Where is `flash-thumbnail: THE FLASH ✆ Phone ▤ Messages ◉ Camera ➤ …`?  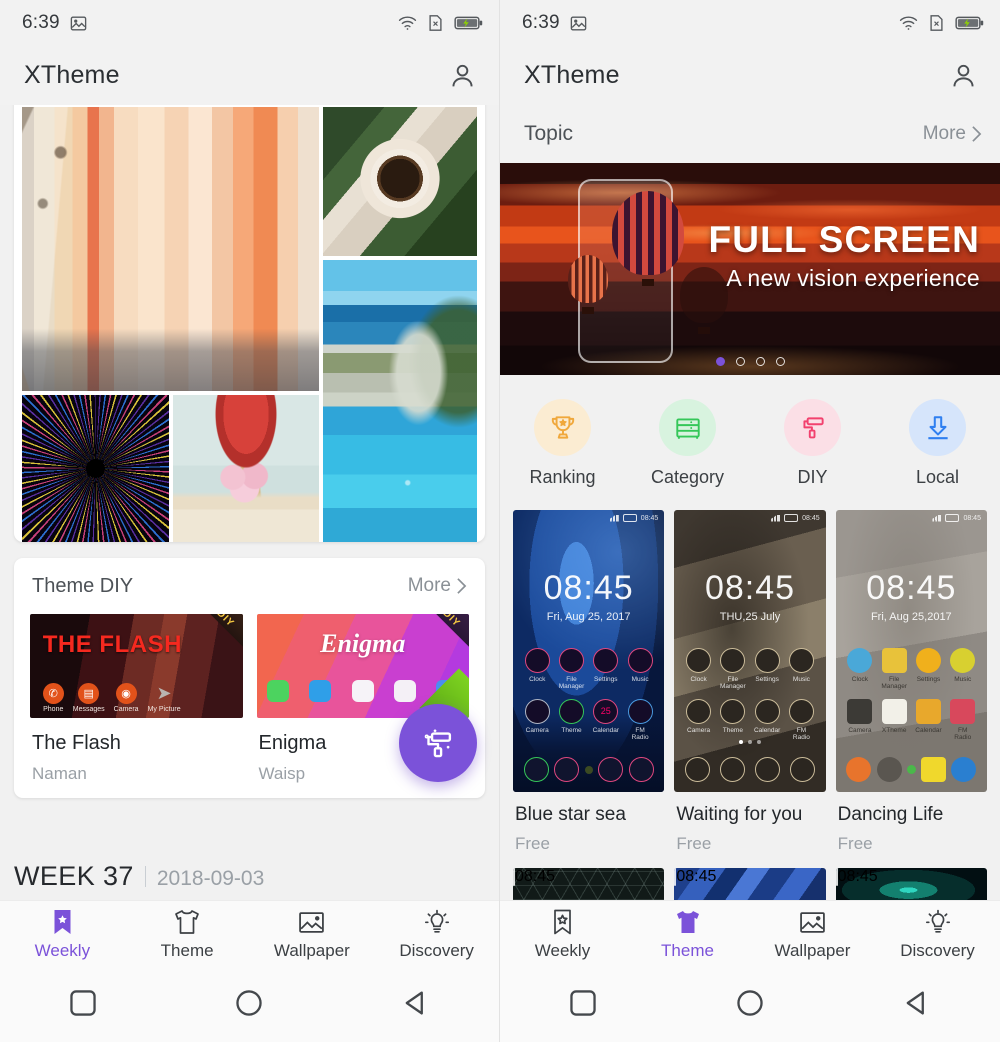 flash-thumbnail: THE FLASH ✆ Phone ▤ Messages ◉ Camera ➤ … is located at coordinates (136, 666).